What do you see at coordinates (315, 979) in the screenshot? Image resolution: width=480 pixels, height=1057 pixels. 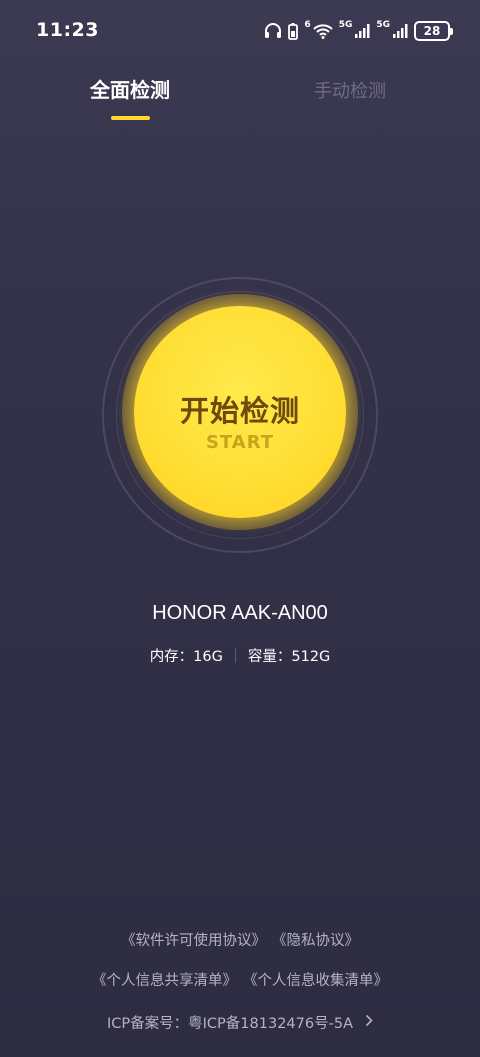 I see `info-collect-link: 《个人信息收集清单》` at bounding box center [315, 979].